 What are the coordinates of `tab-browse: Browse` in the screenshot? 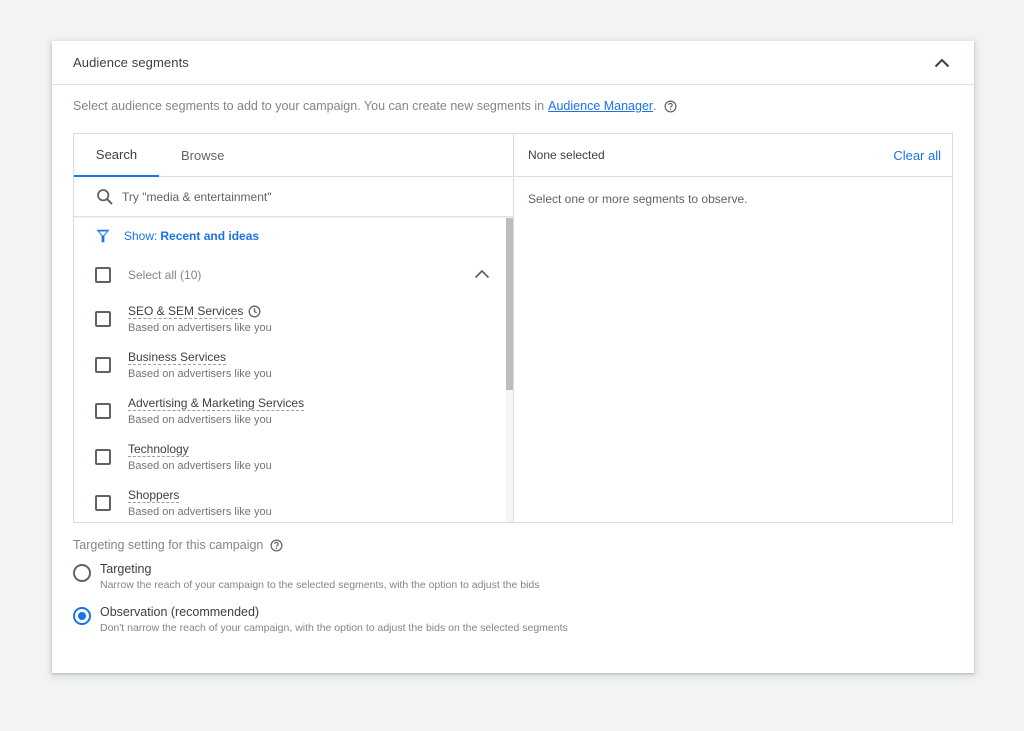 It's located at (202, 155).